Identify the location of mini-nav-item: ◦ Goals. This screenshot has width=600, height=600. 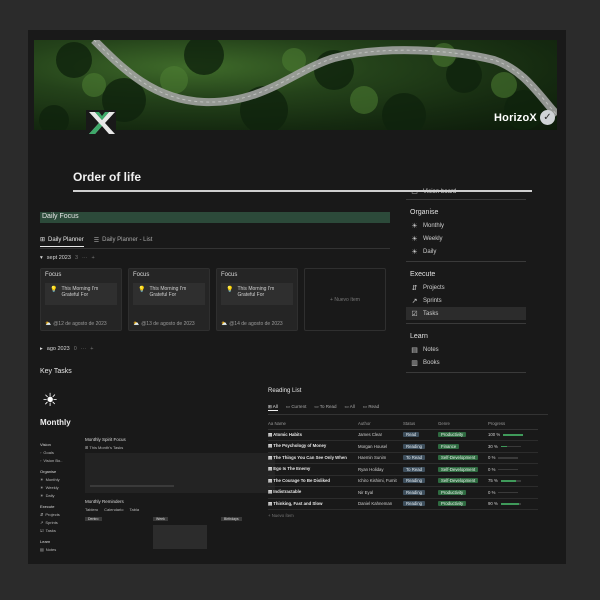
(47, 452).